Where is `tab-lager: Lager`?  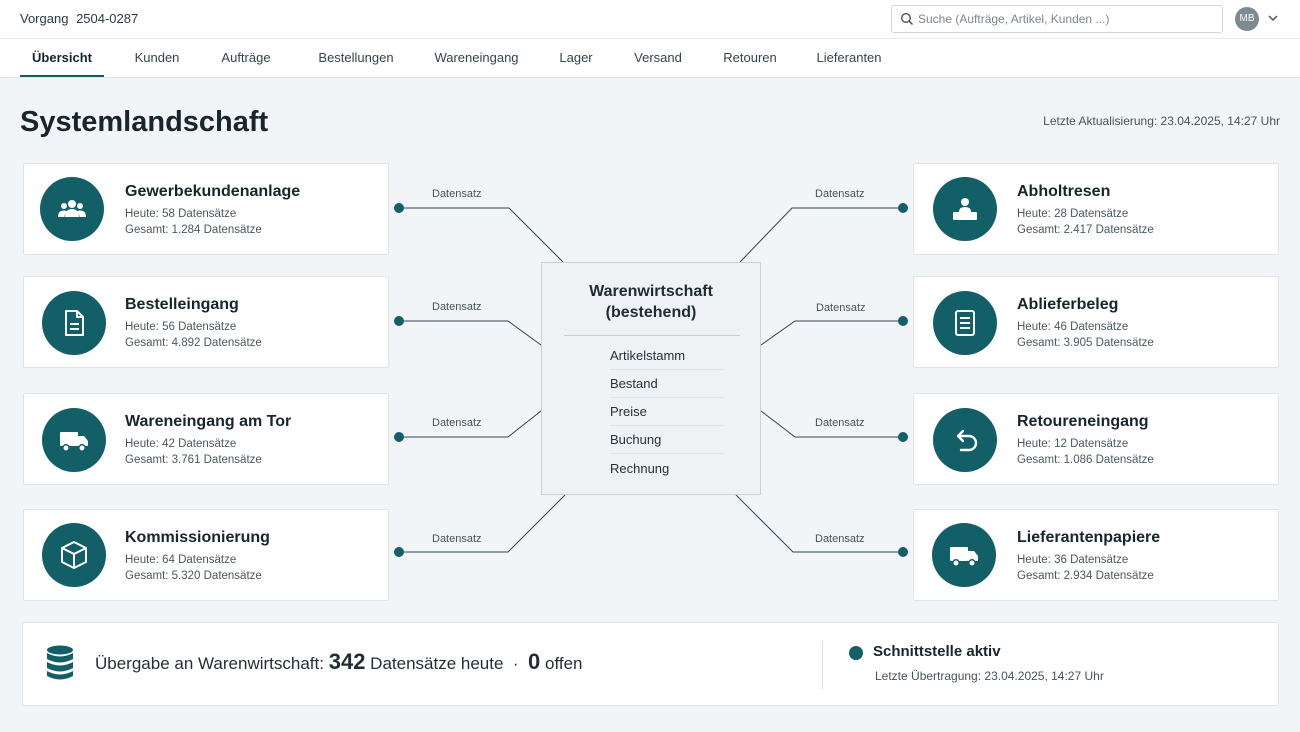 tab-lager: Lager is located at coordinates (576, 58).